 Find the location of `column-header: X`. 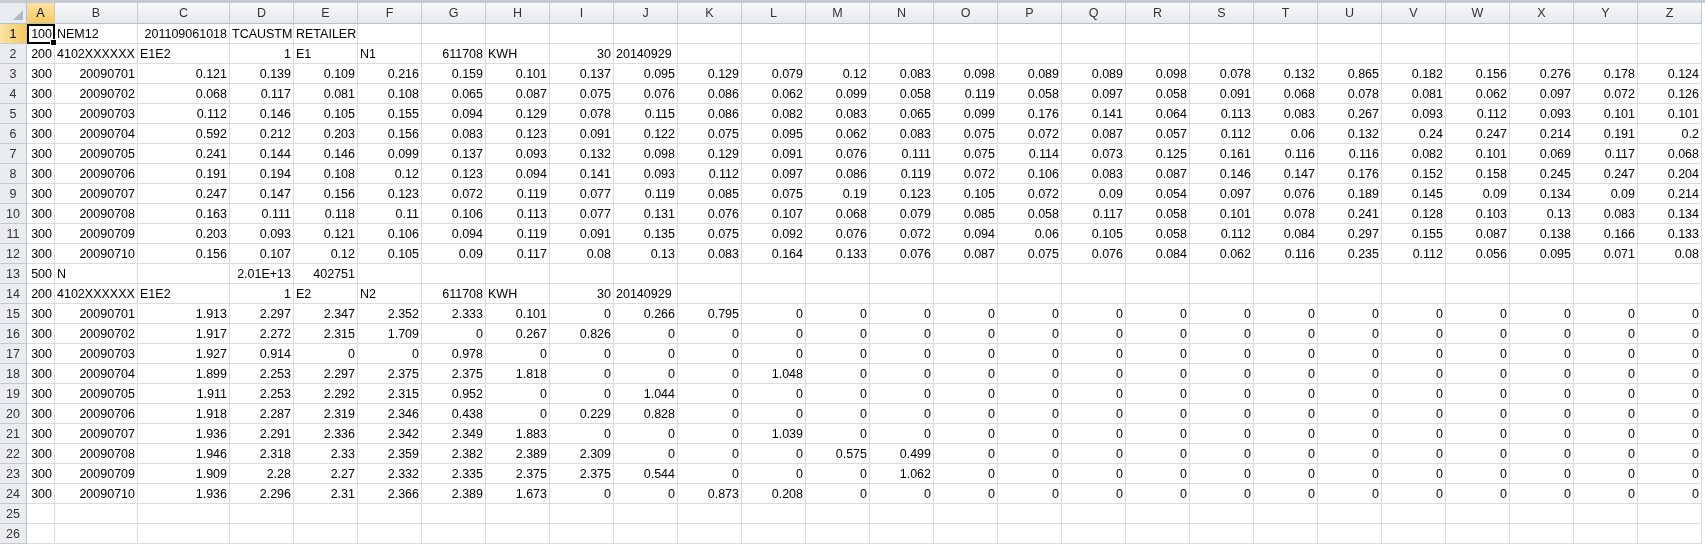

column-header: X is located at coordinates (1542, 13).